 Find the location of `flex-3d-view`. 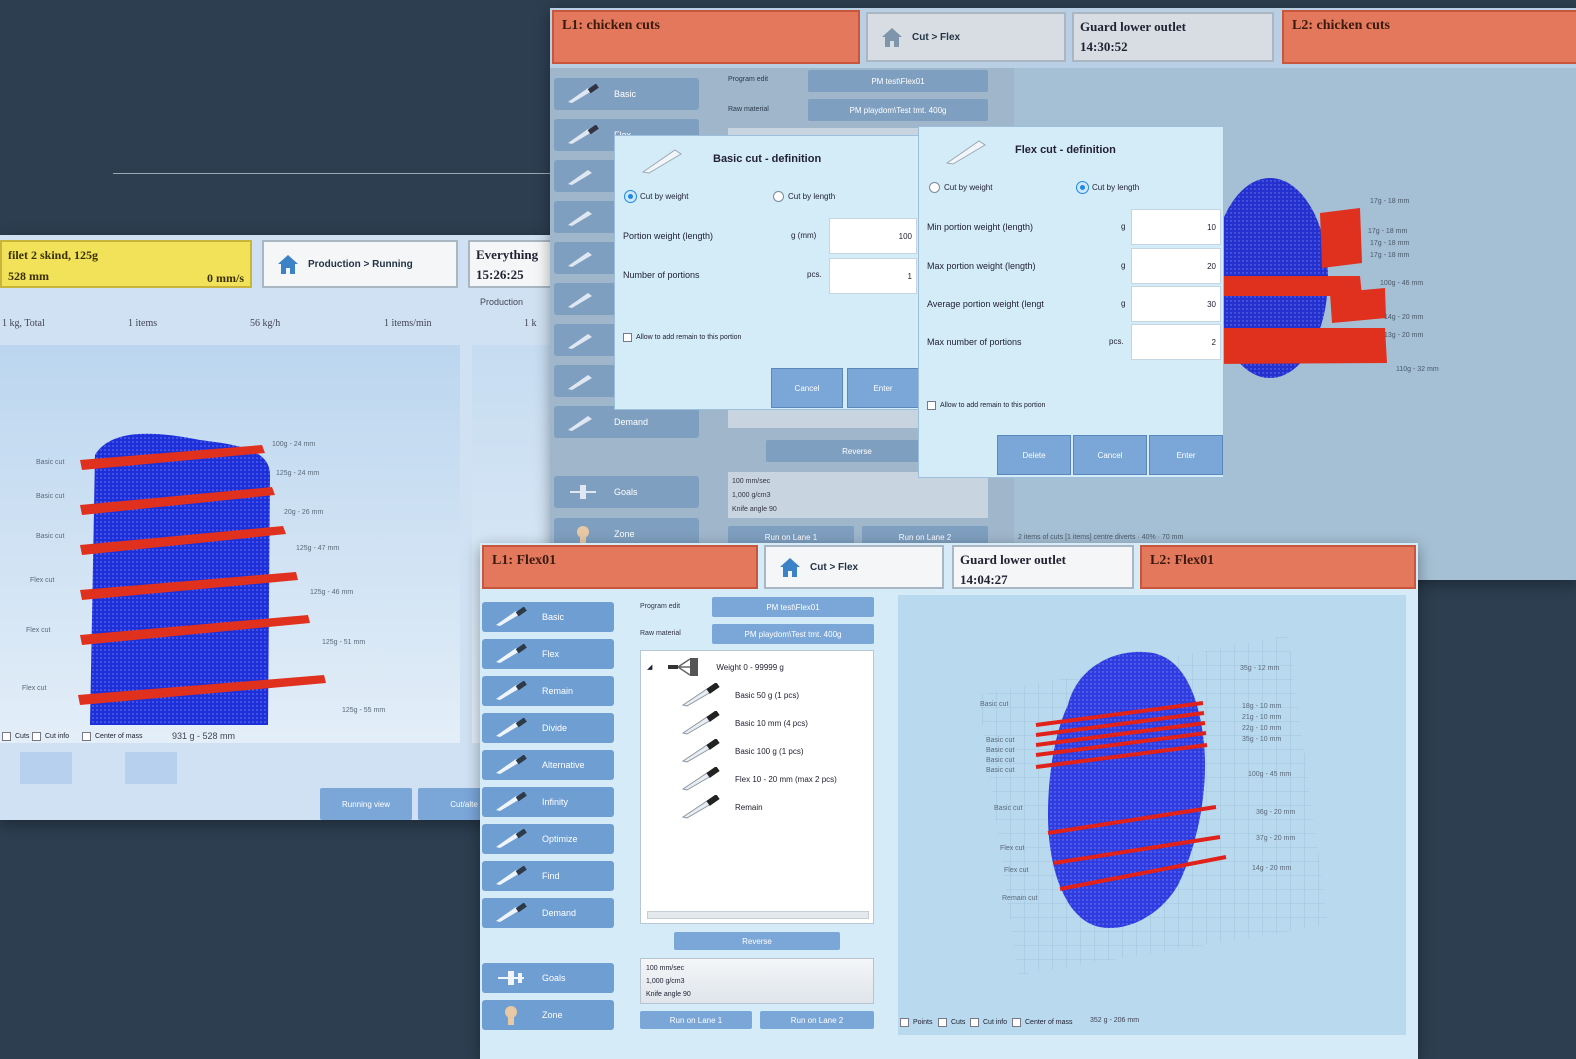

flex-3d-view is located at coordinates (1153, 805).